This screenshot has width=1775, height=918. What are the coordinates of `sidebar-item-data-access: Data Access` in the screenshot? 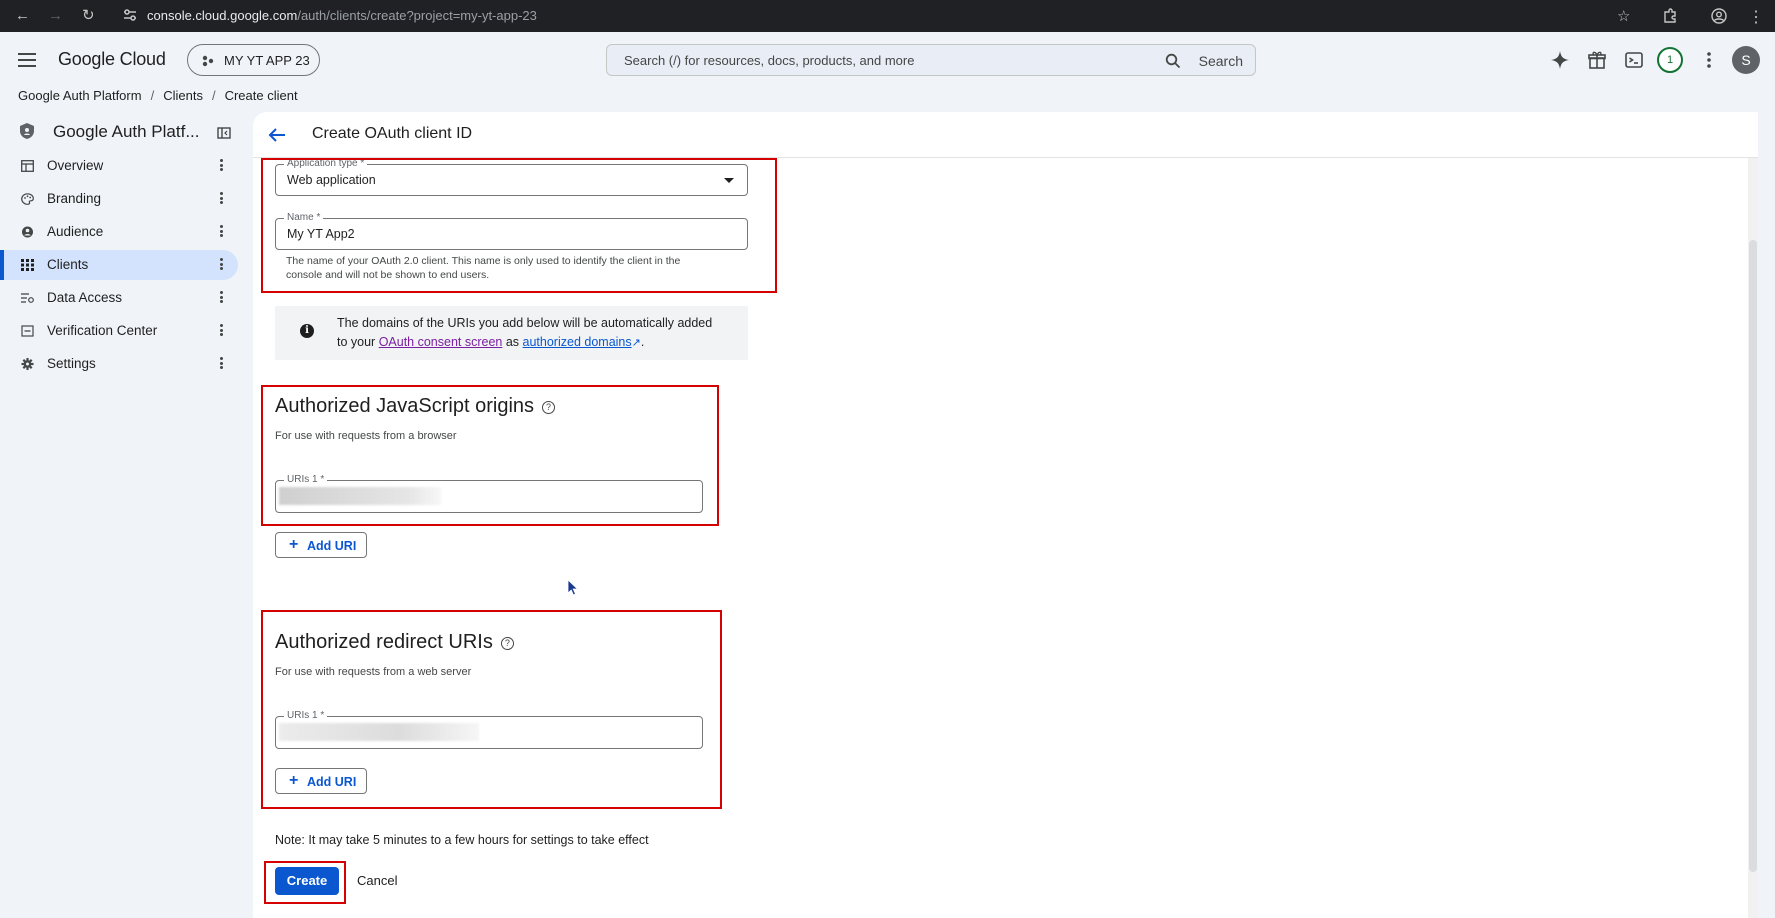 It's located at (119, 298).